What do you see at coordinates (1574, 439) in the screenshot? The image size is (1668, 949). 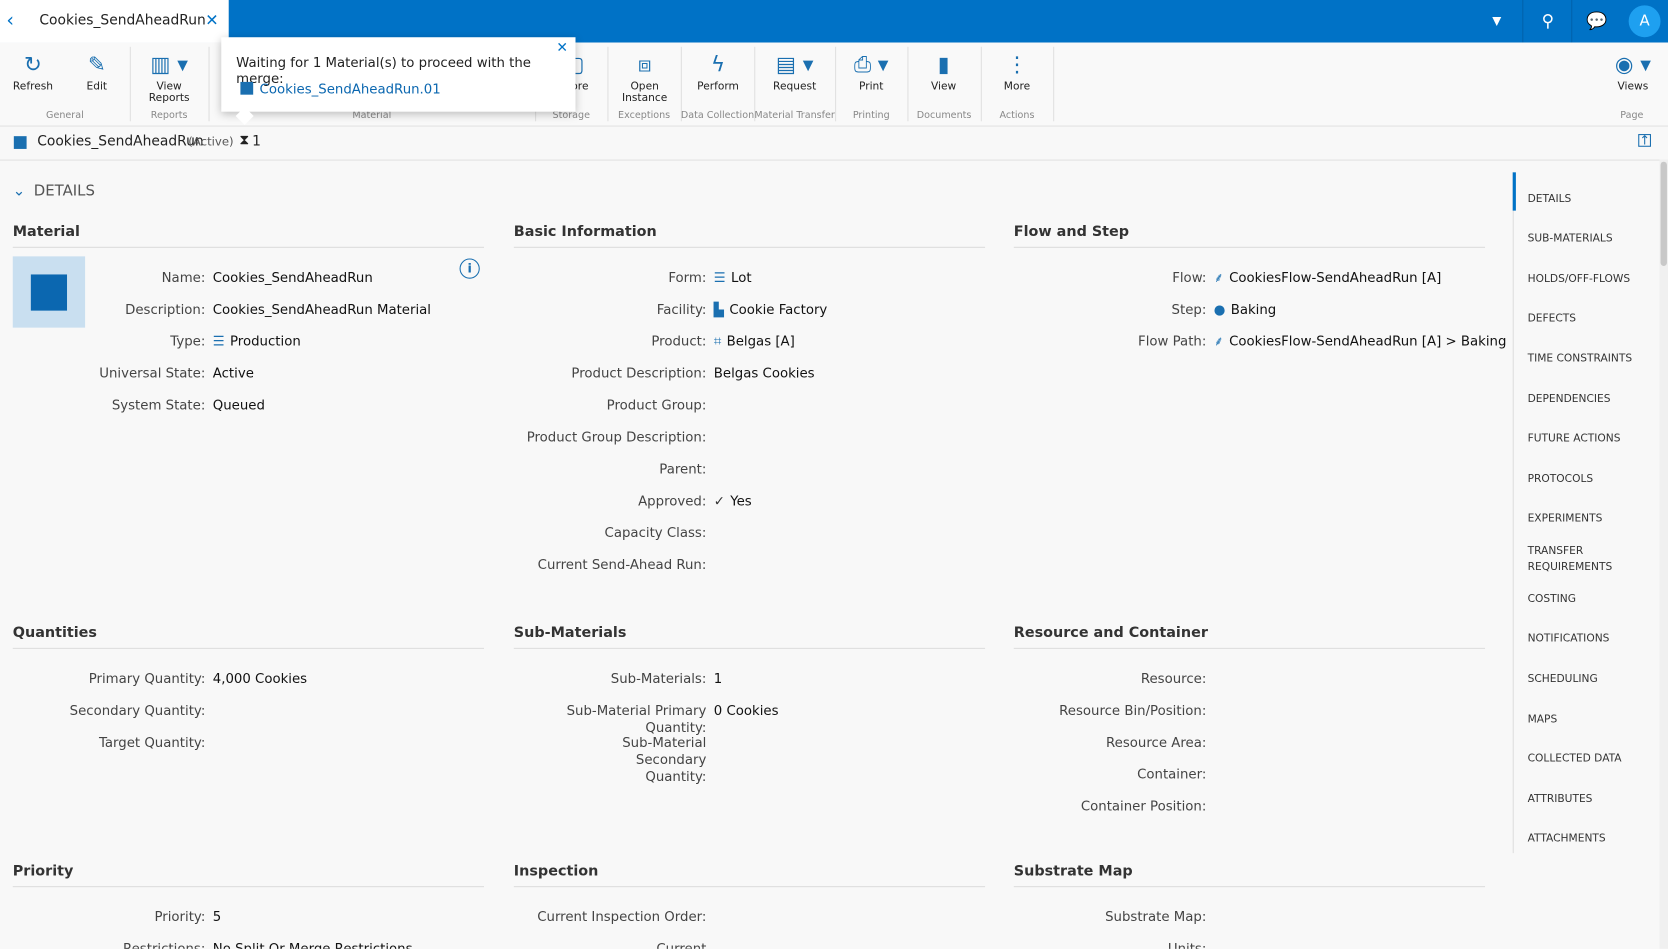 I see `nav-future-actions: FUTURE ACTIONS` at bounding box center [1574, 439].